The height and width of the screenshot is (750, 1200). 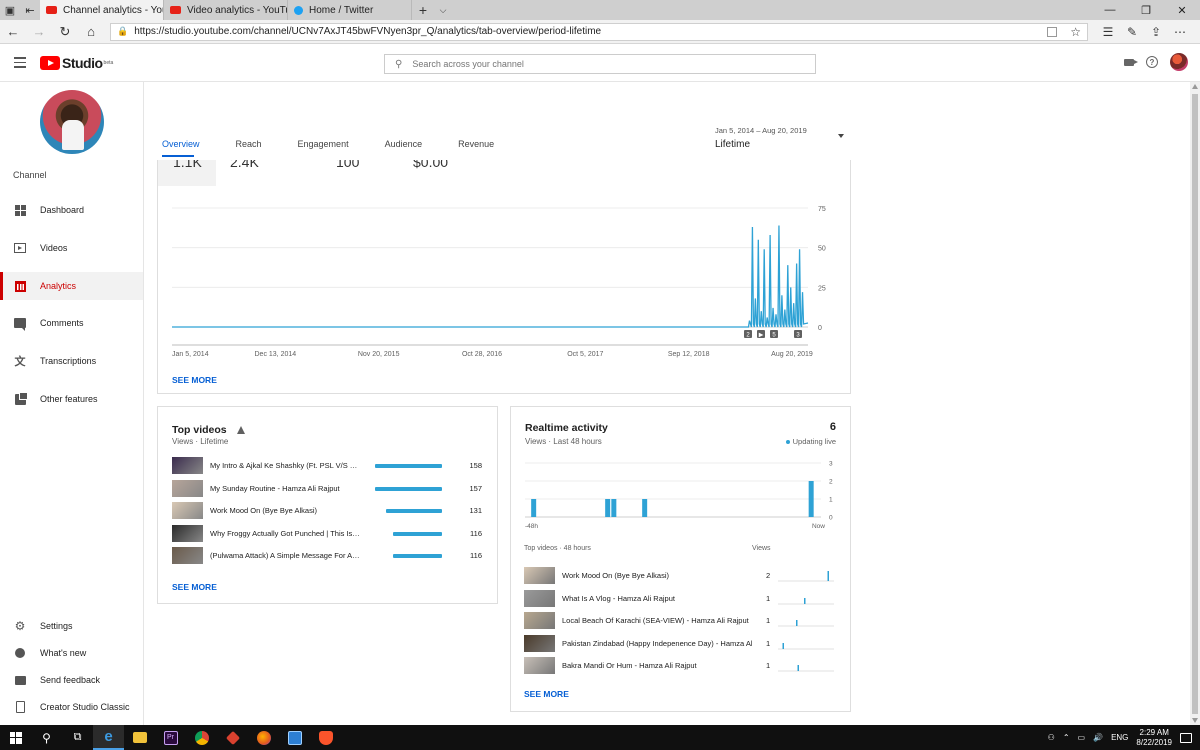 What do you see at coordinates (1131, 62) in the screenshot?
I see `create-video-icon` at bounding box center [1131, 62].